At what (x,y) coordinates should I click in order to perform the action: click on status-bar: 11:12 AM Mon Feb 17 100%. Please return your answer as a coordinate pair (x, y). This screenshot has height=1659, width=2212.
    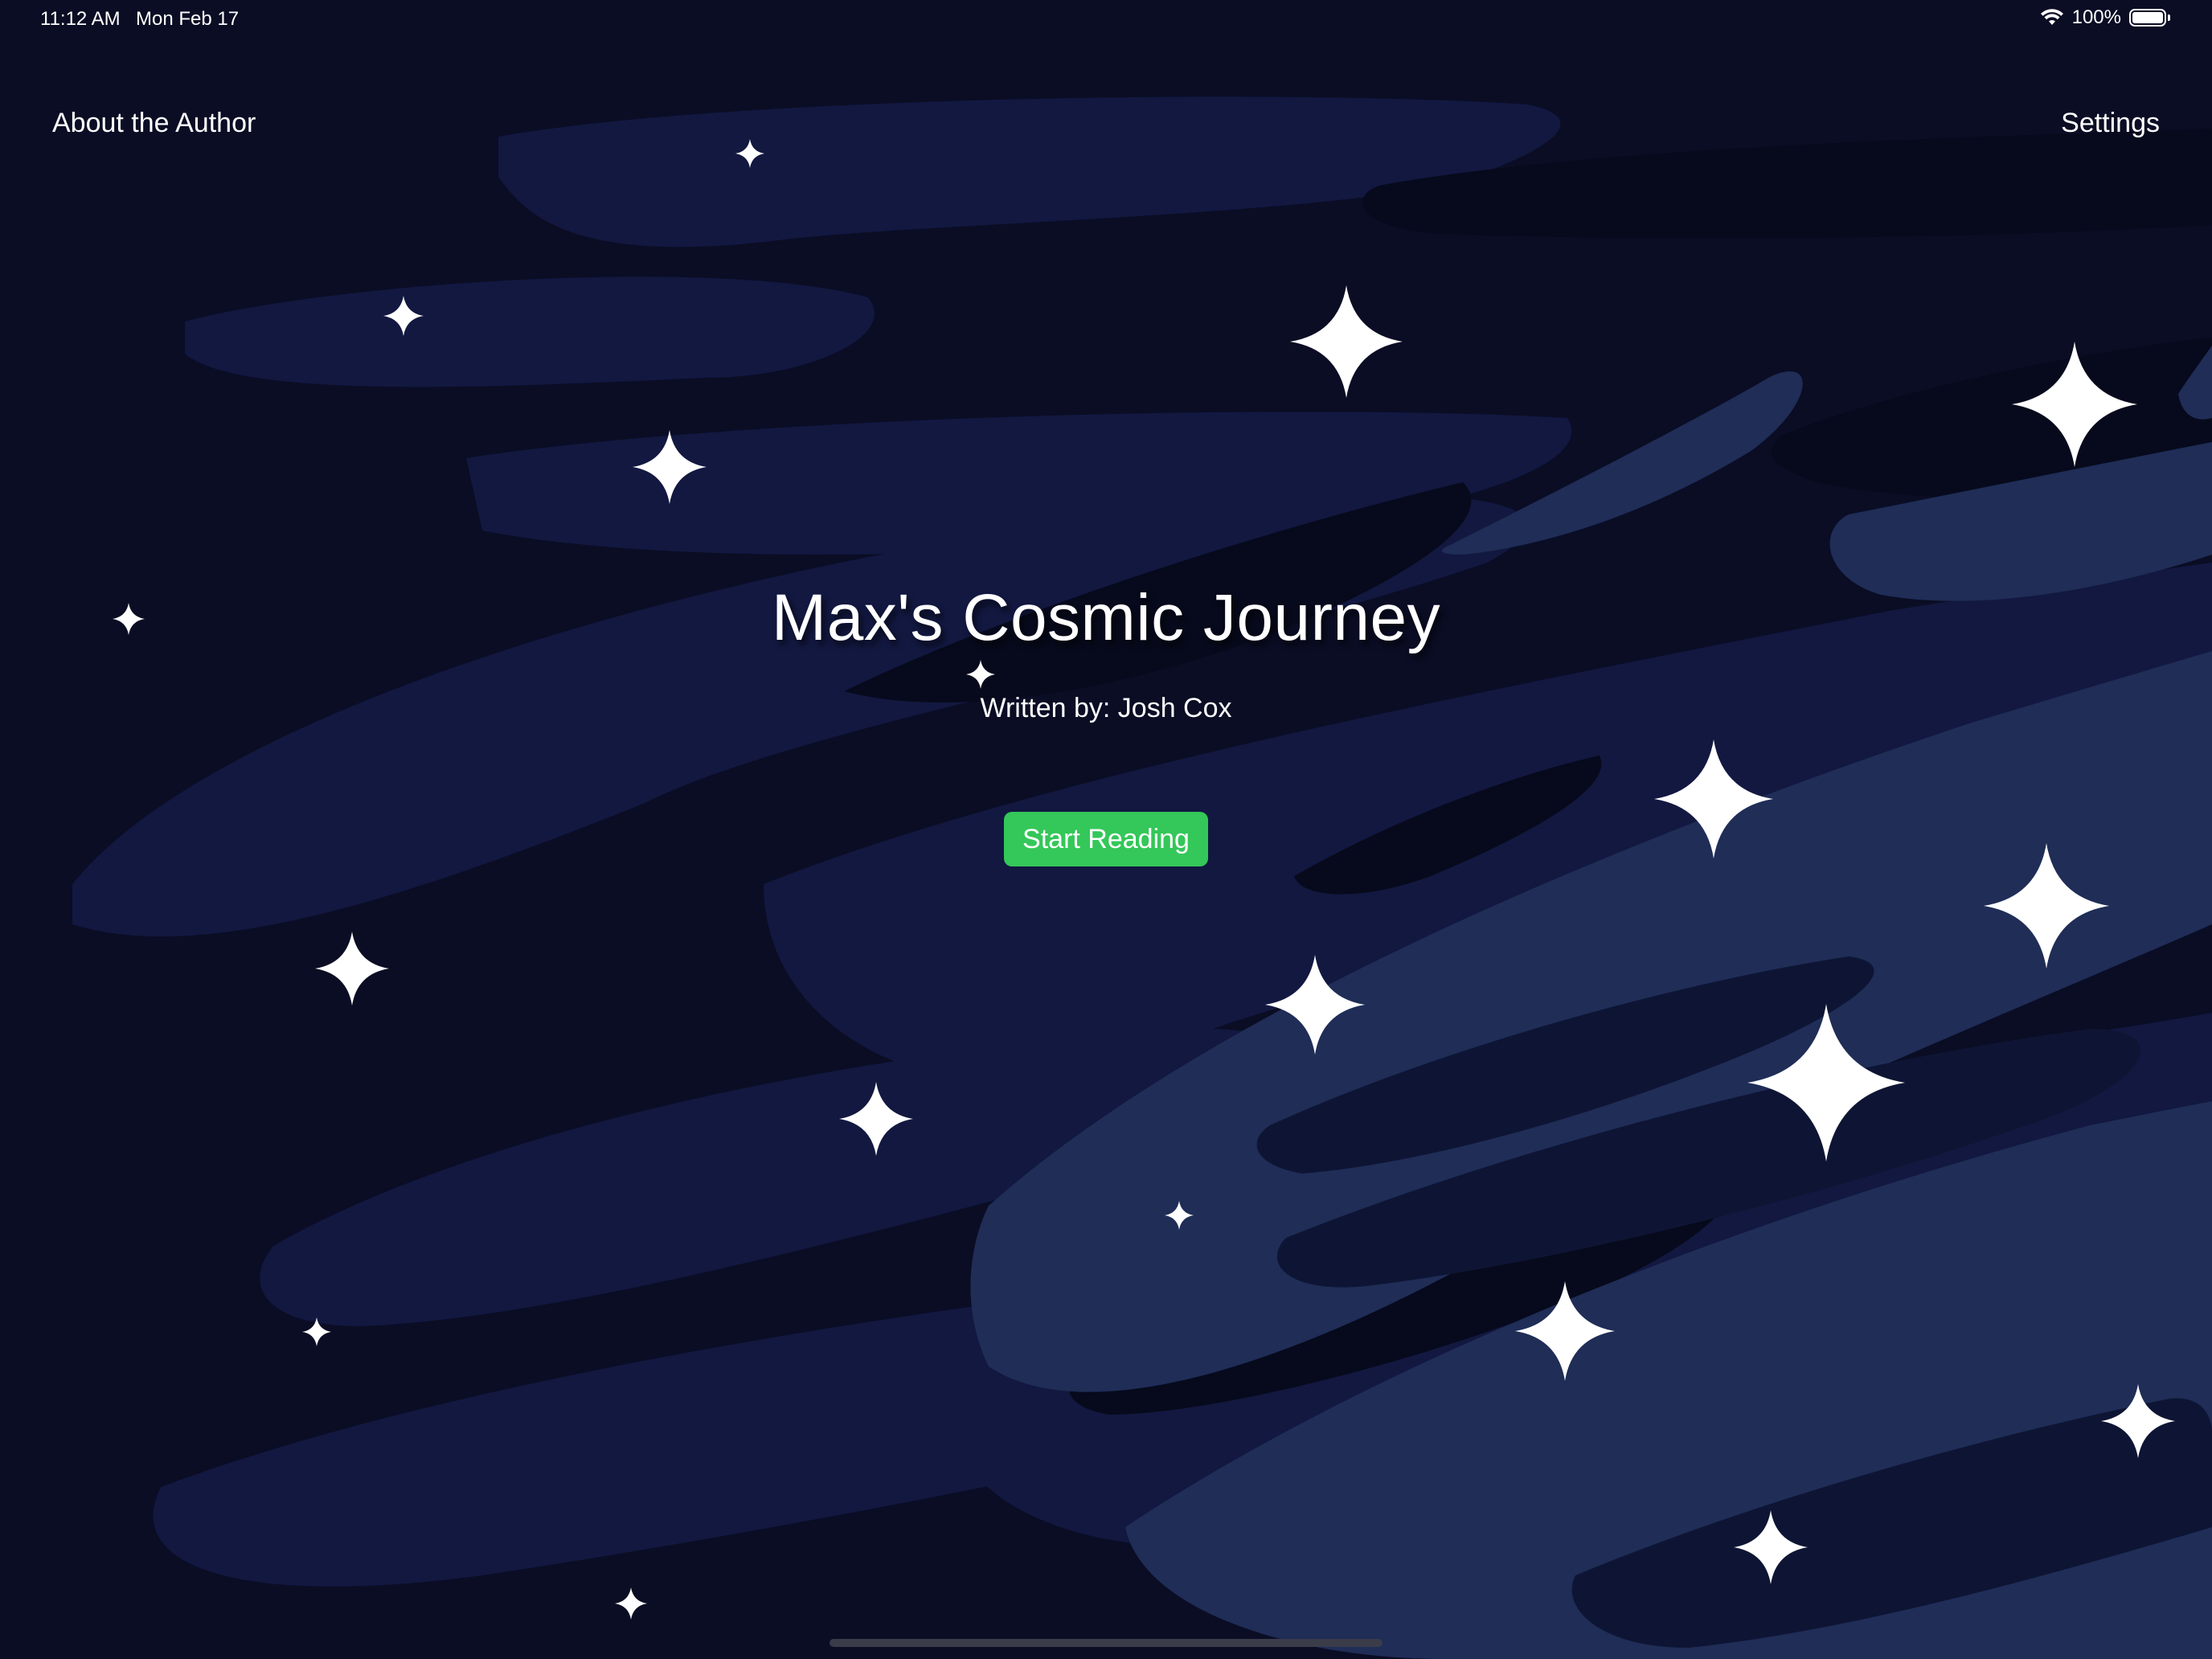
    Looking at the image, I should click on (1106, 19).